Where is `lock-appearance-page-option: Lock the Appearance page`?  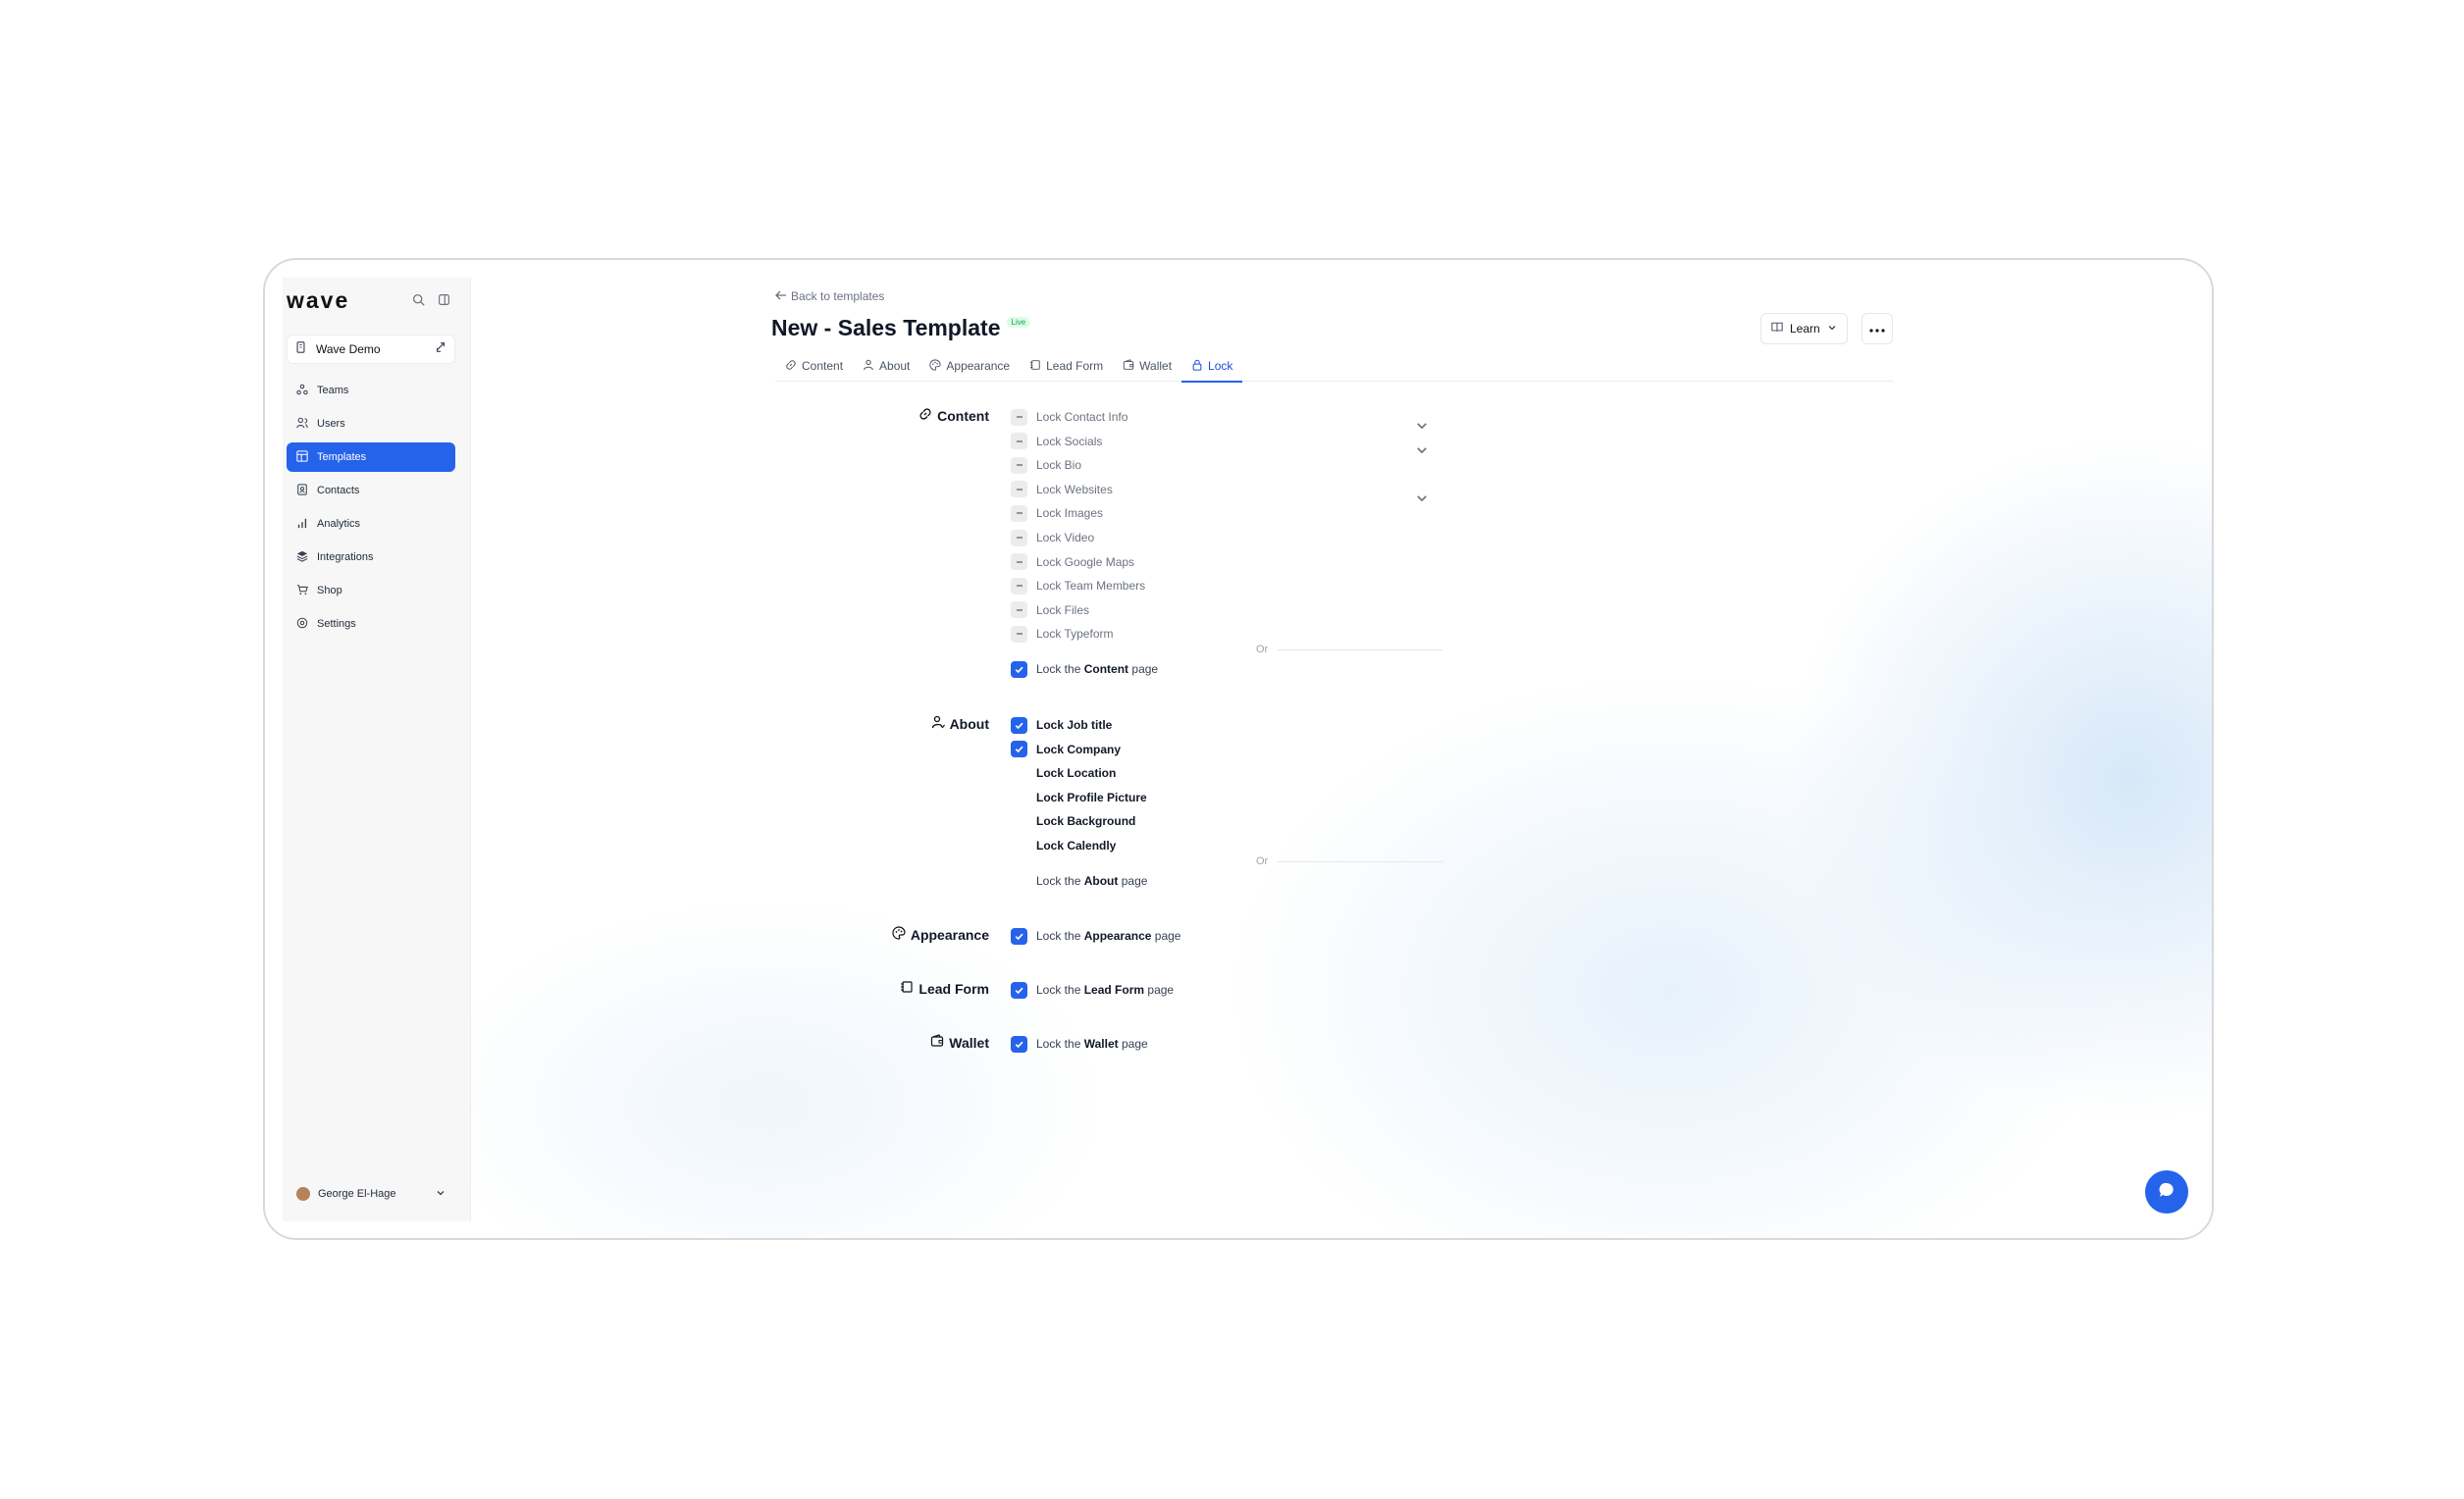 lock-appearance-page-option: Lock the Appearance page is located at coordinates (1095, 936).